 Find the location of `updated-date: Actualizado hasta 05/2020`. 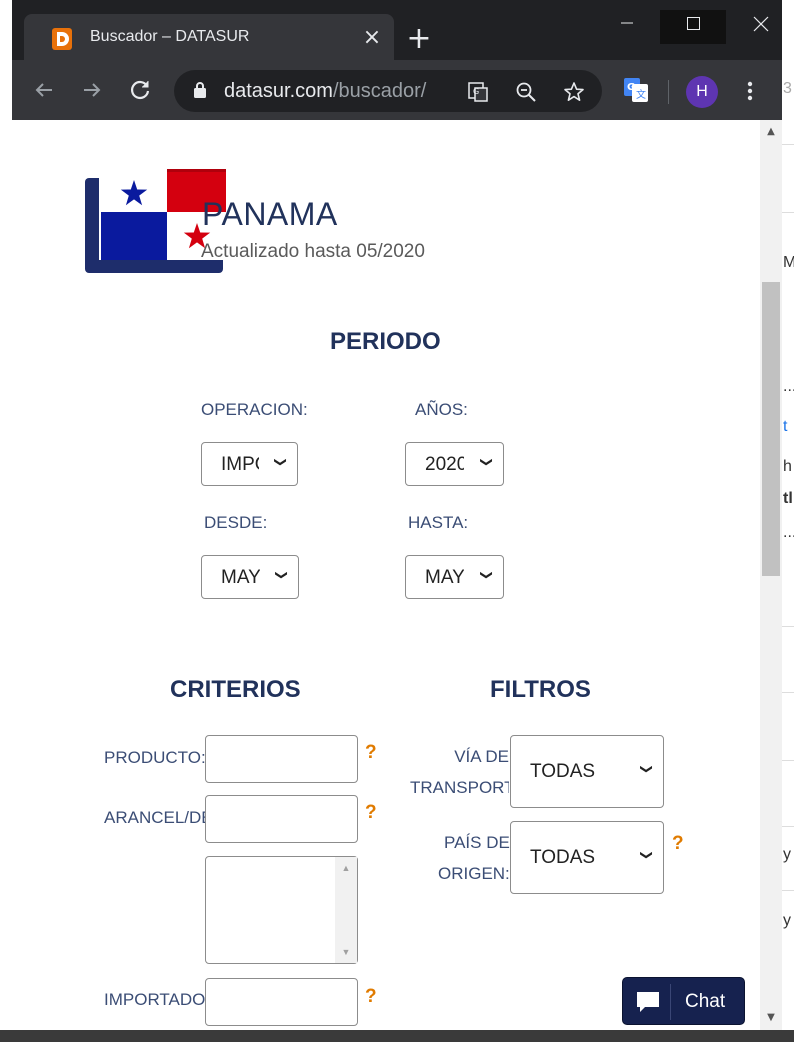

updated-date: Actualizado hasta 05/2020 is located at coordinates (313, 251).